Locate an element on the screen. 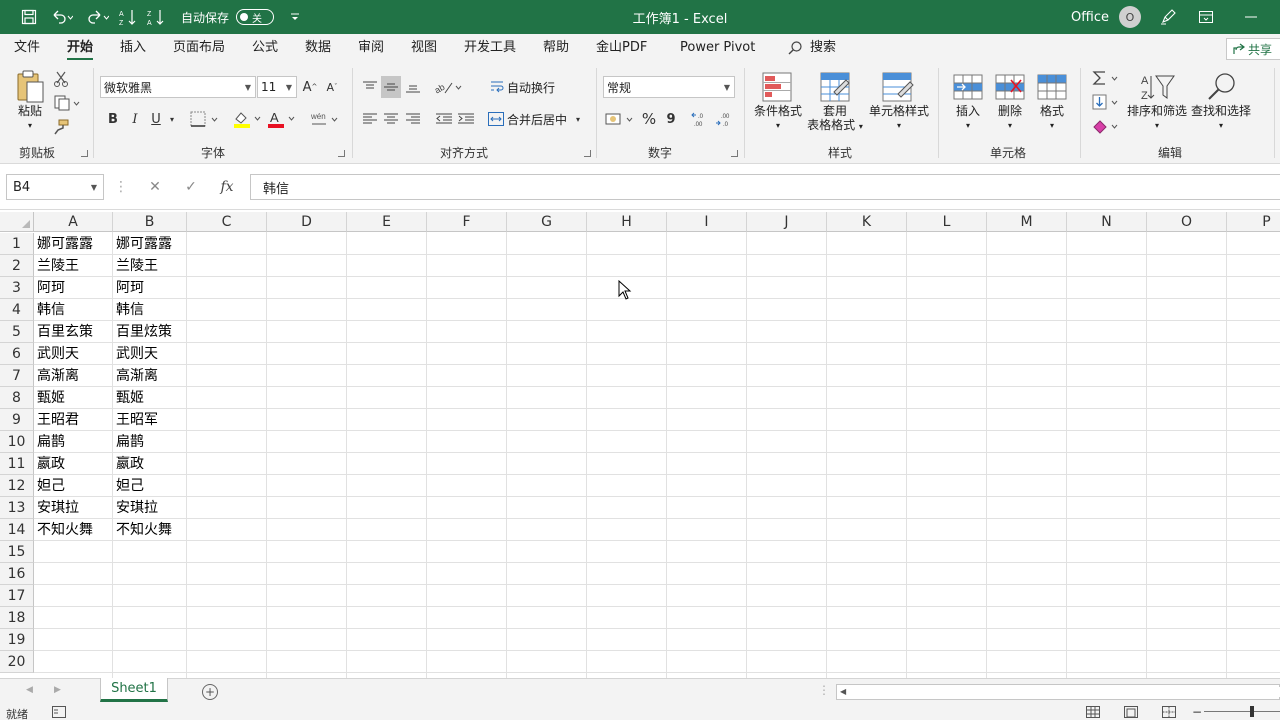 This screenshot has width=1280, height=720. cell-a12: 妲己 is located at coordinates (73, 486).